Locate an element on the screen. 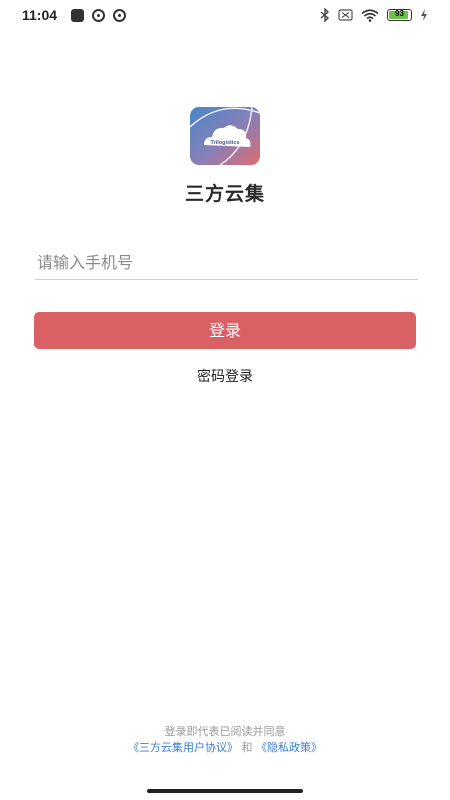 This screenshot has width=450, height=800. charging-icon is located at coordinates (424, 15).